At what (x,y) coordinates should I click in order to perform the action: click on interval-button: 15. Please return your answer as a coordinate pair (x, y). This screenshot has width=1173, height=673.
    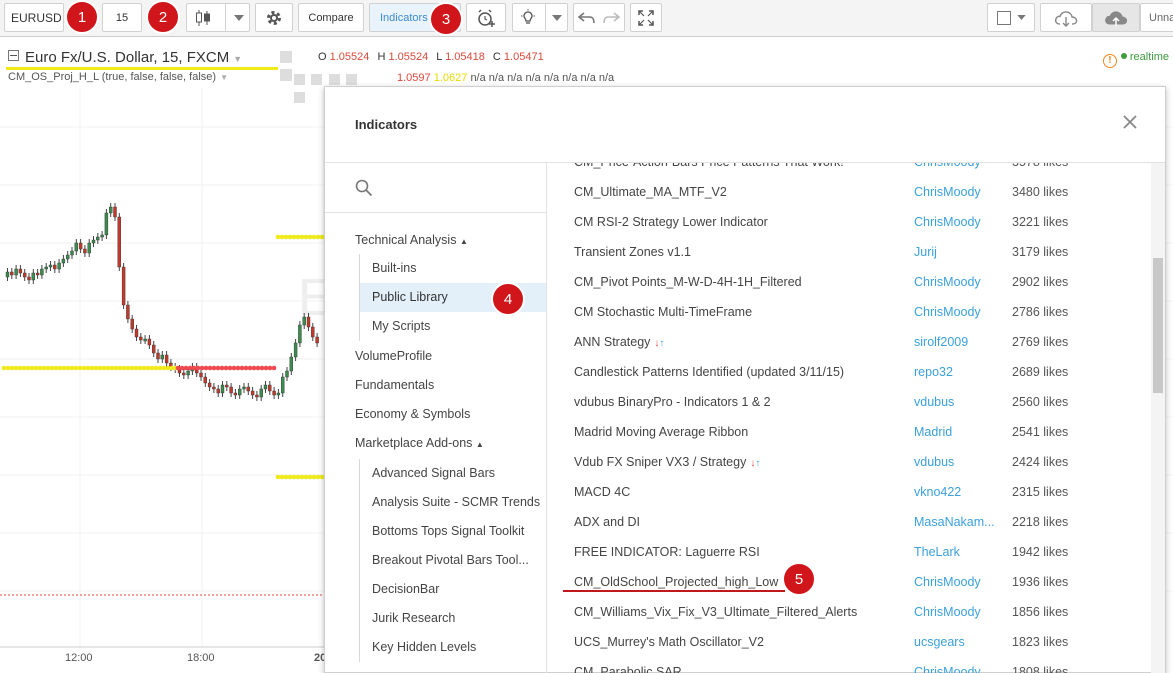
    Looking at the image, I should click on (122, 17).